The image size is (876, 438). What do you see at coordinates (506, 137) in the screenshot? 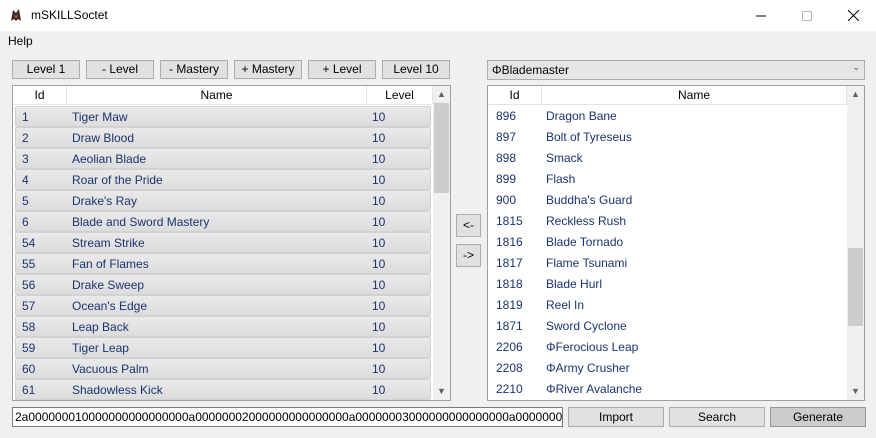
I see `cell-id: 897` at bounding box center [506, 137].